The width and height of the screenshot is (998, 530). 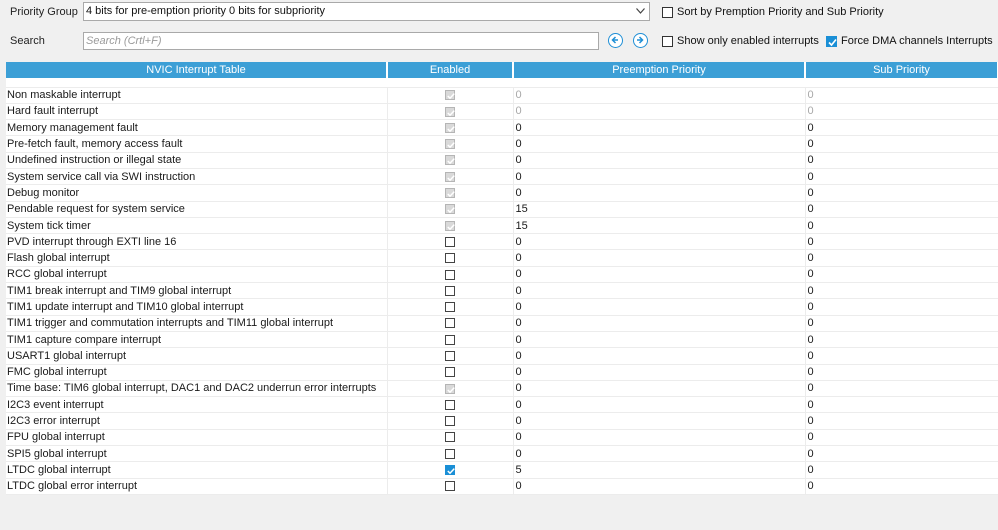 What do you see at coordinates (502, 242) in the screenshot?
I see `table-row: PVD interrupt through EXTI line 16 0 0` at bounding box center [502, 242].